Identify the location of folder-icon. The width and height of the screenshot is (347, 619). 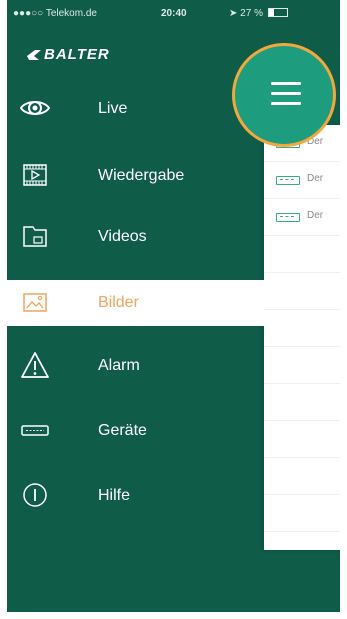
(35, 236).